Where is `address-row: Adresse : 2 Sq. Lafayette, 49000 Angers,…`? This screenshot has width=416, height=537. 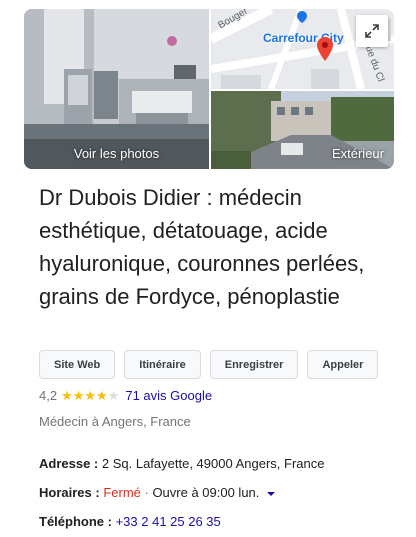 address-row: Adresse : 2 Sq. Lafayette, 49000 Angers,… is located at coordinates (181, 463).